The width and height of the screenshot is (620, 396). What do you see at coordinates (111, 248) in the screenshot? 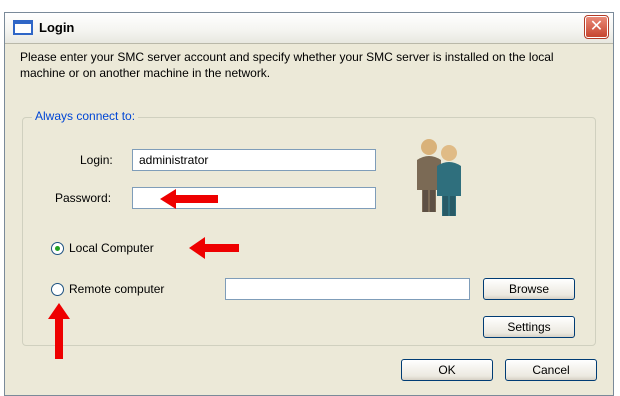
I see `local-computer-label: Local Computer` at bounding box center [111, 248].